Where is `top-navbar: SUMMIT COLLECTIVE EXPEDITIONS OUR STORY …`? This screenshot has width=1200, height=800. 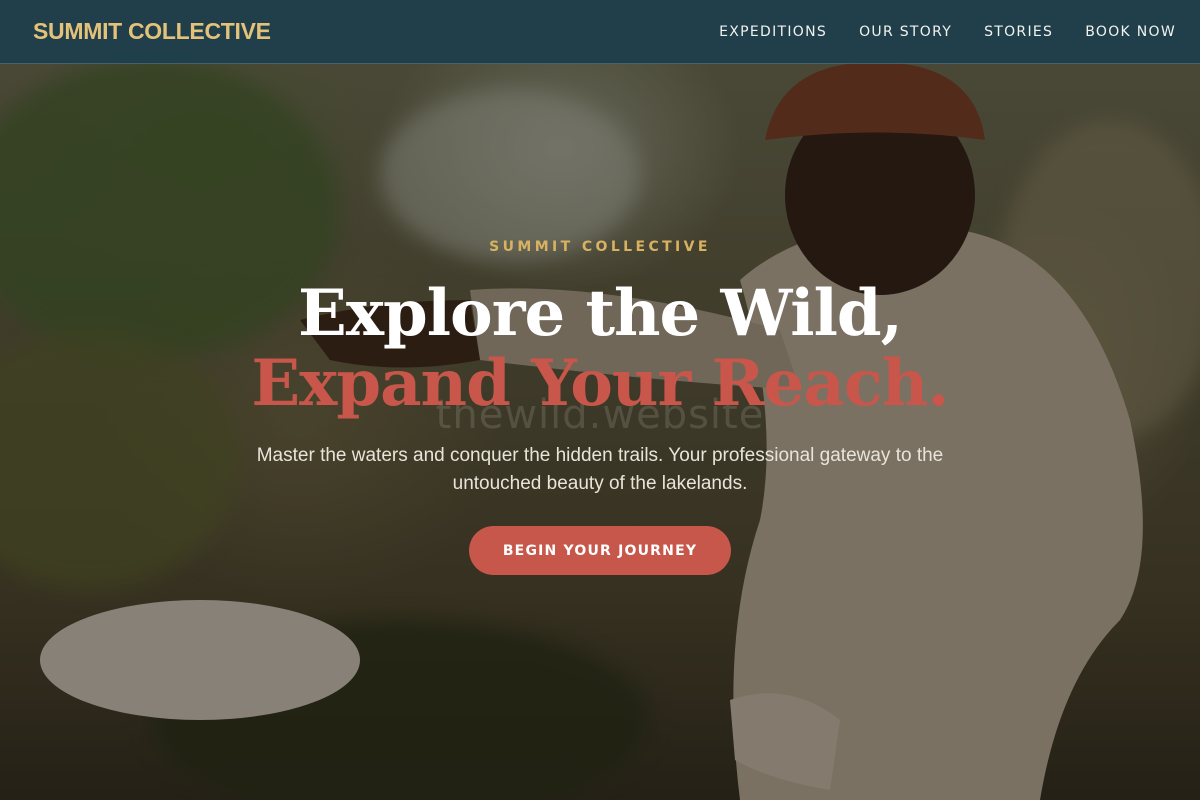
top-navbar: SUMMIT COLLECTIVE EXPEDITIONS OUR STORY … is located at coordinates (600, 32).